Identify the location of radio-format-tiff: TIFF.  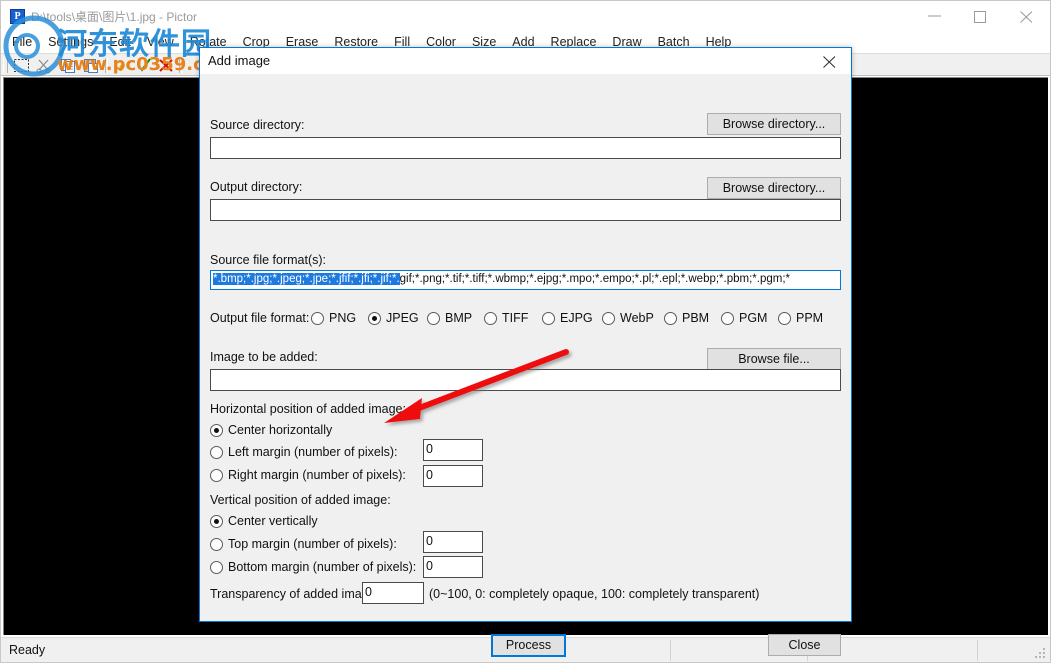
(506, 318).